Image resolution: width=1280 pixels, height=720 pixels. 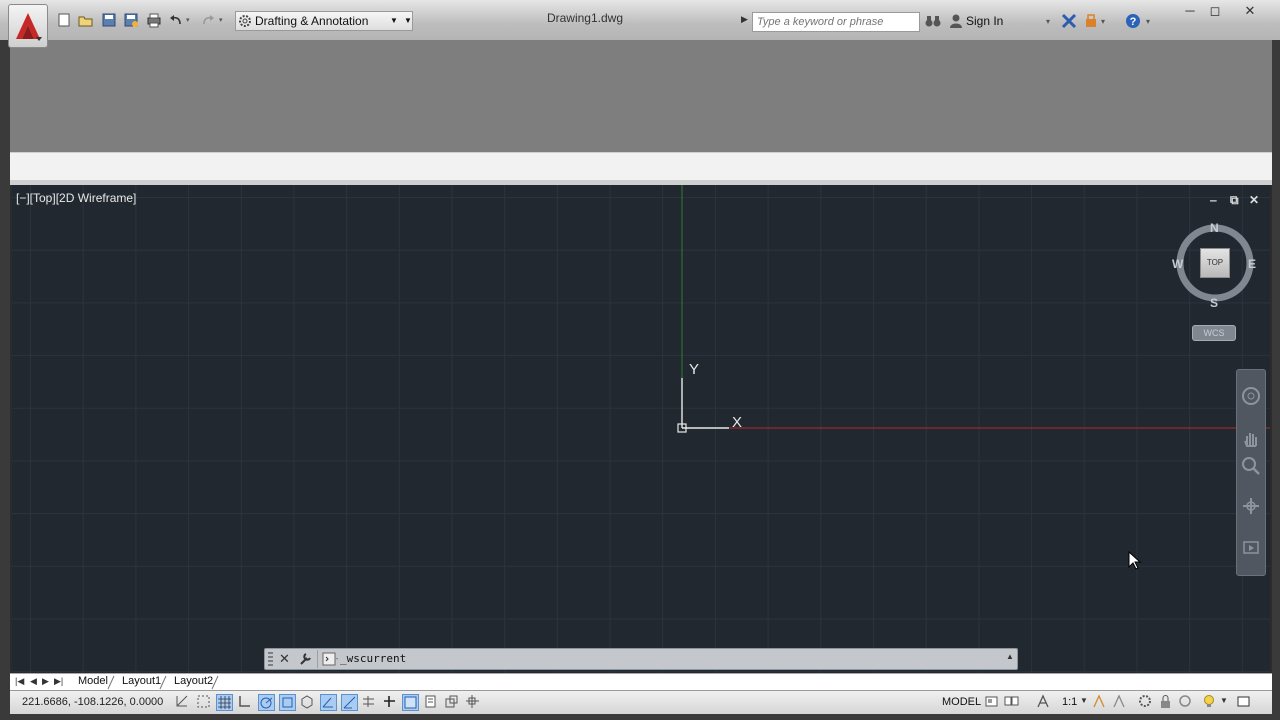 What do you see at coordinates (1244, 702) in the screenshot?
I see `clean-screen-icon` at bounding box center [1244, 702].